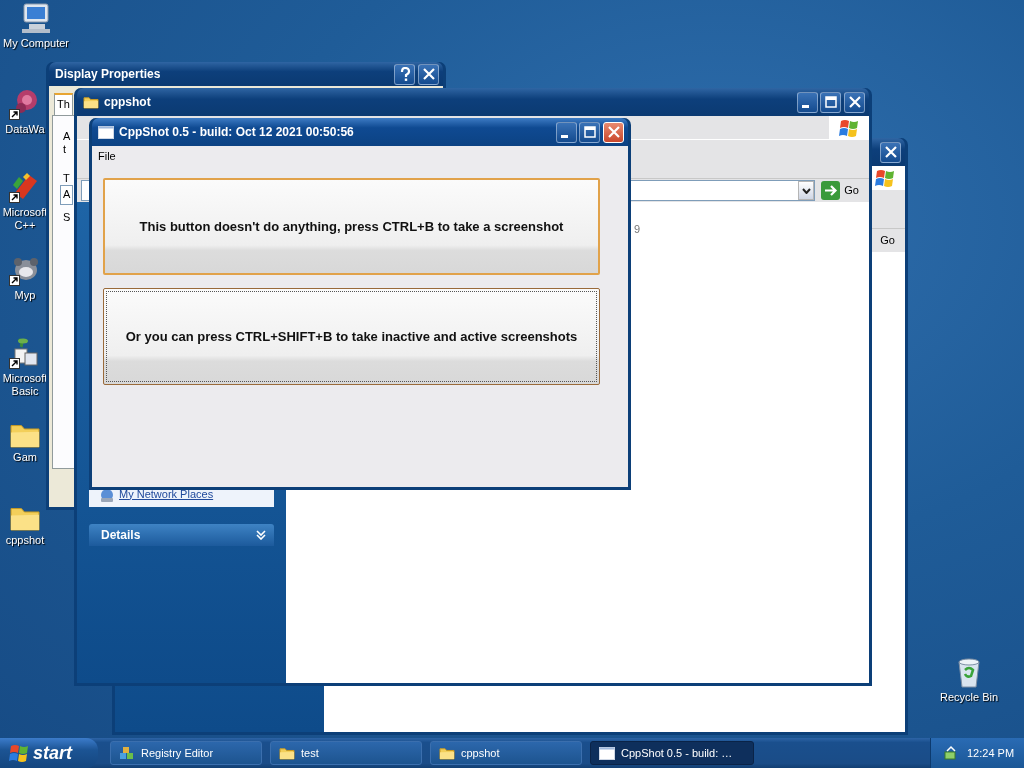 The image size is (1024, 768). I want to click on icon-label: Microsoft Basic, so click(25, 385).